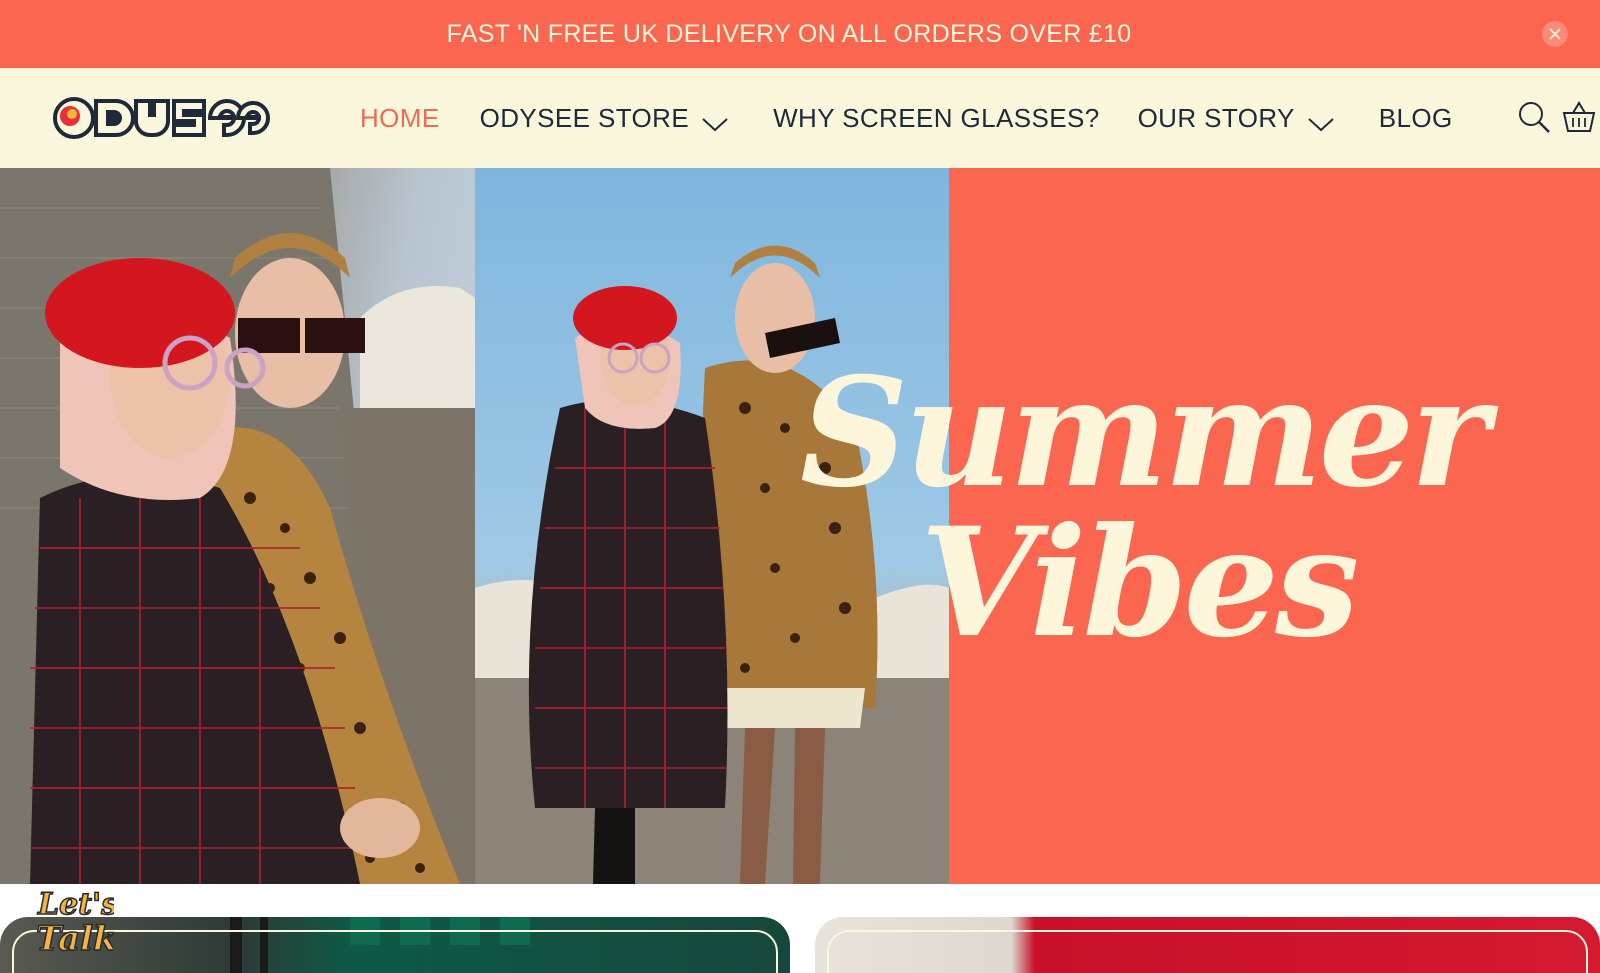 This screenshot has height=973, width=1600. I want to click on promo-card-right, so click(1207, 945).